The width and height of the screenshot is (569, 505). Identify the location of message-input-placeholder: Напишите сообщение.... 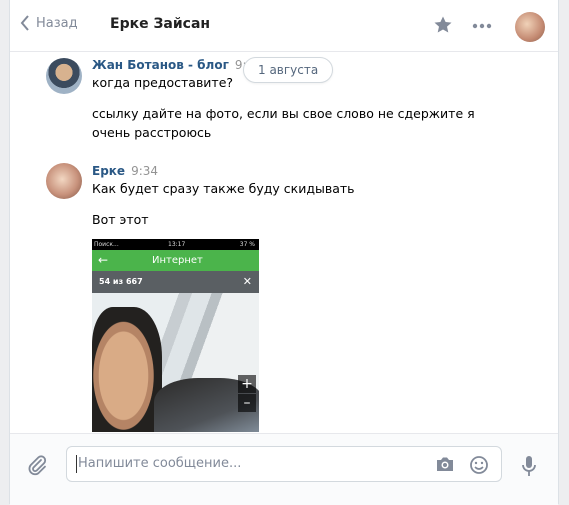
(160, 463).